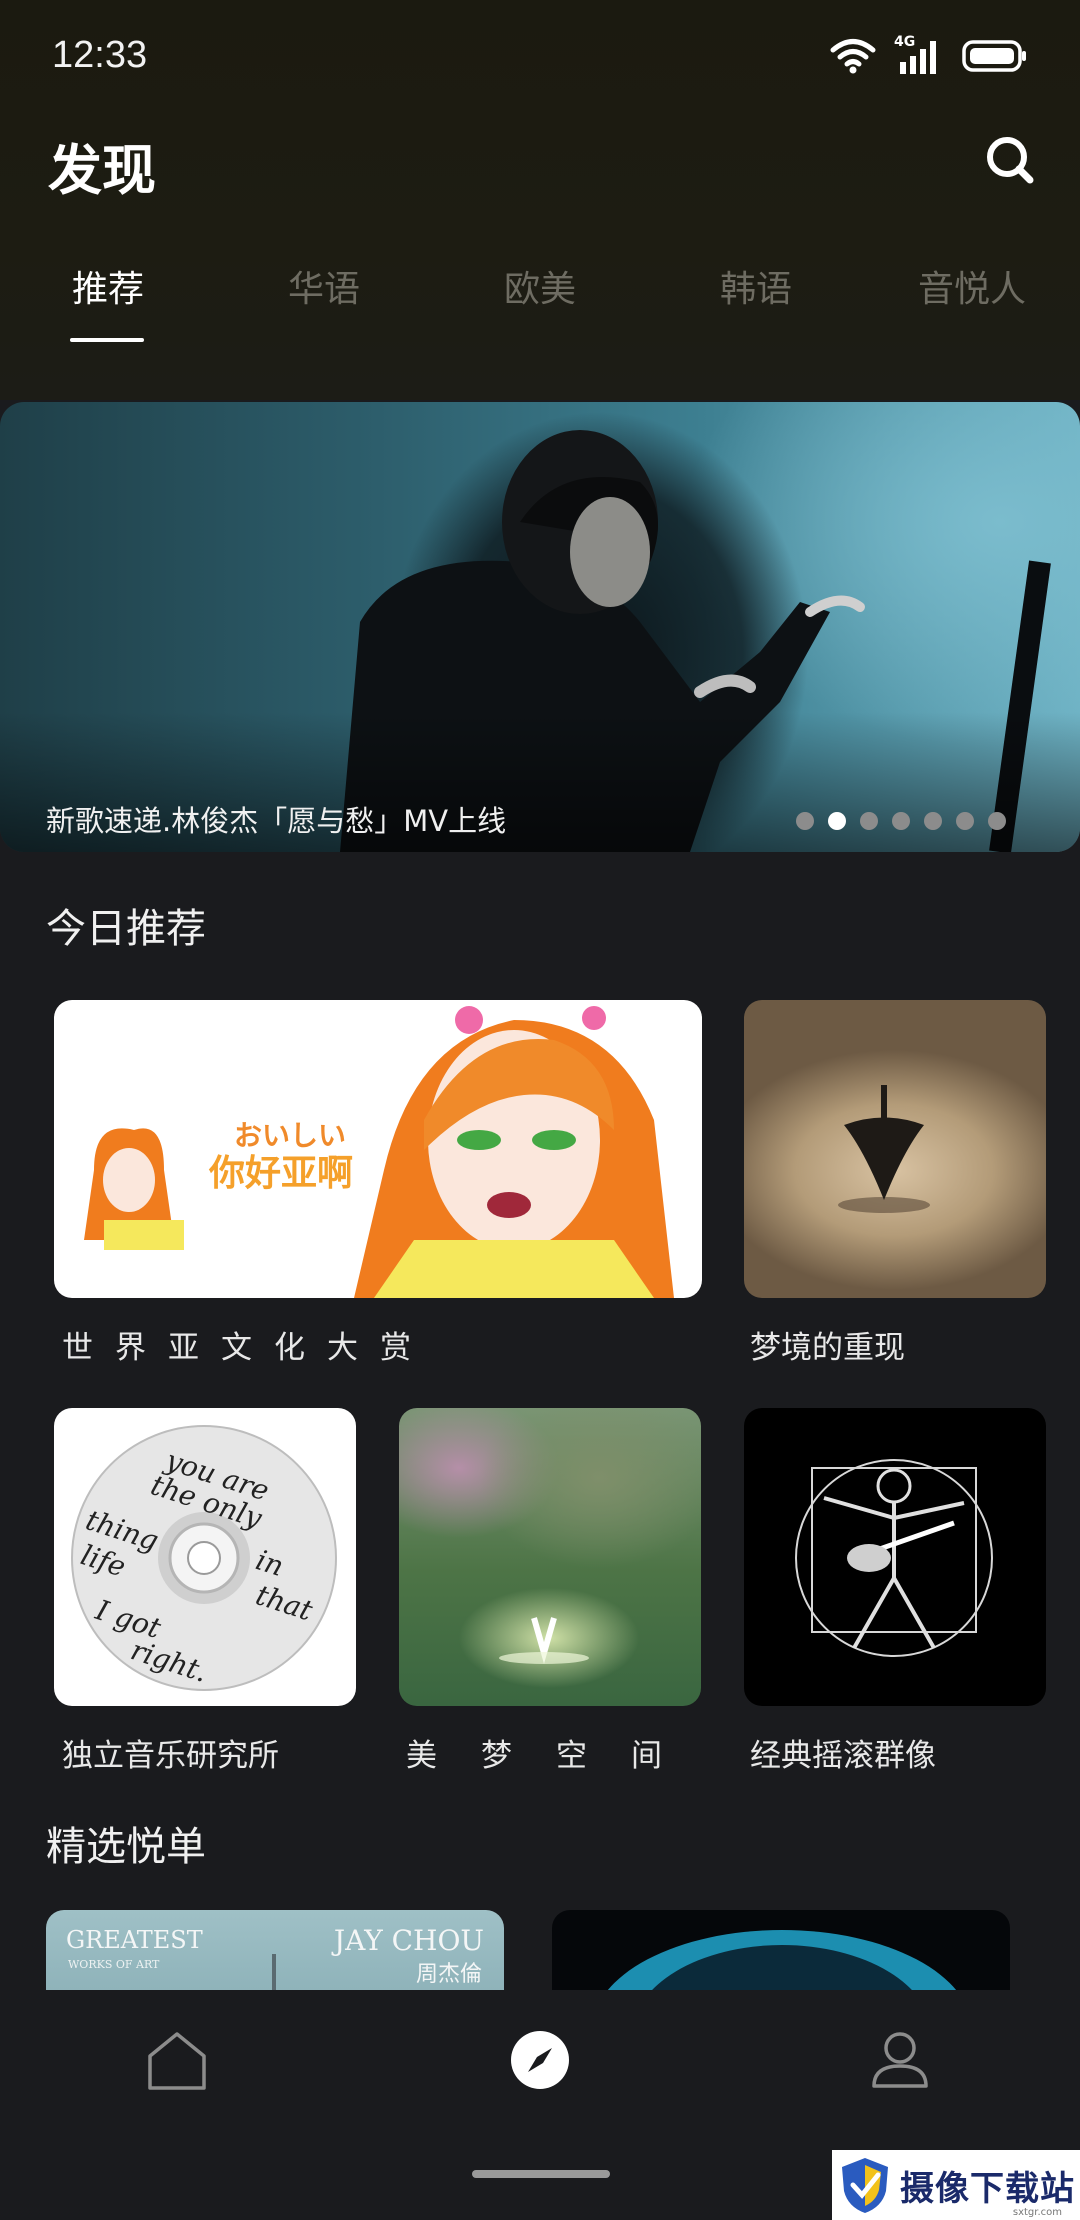 This screenshot has width=1080, height=2220. I want to click on card-label-sweet-dream: 美梦空间, so click(556, 1756).